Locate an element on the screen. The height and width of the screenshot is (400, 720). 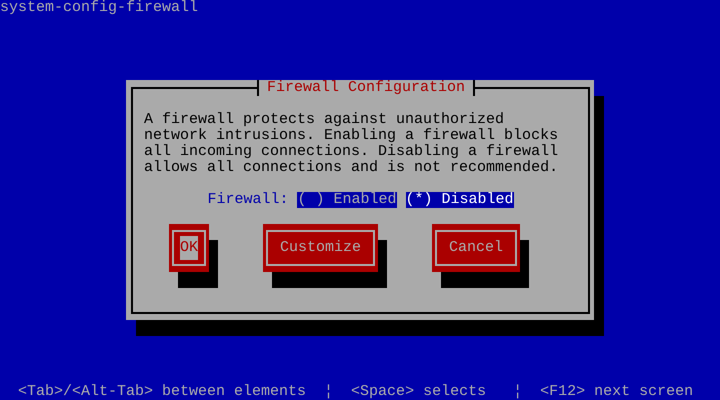
dialog-title: Firewall Configuration is located at coordinates (366, 88).